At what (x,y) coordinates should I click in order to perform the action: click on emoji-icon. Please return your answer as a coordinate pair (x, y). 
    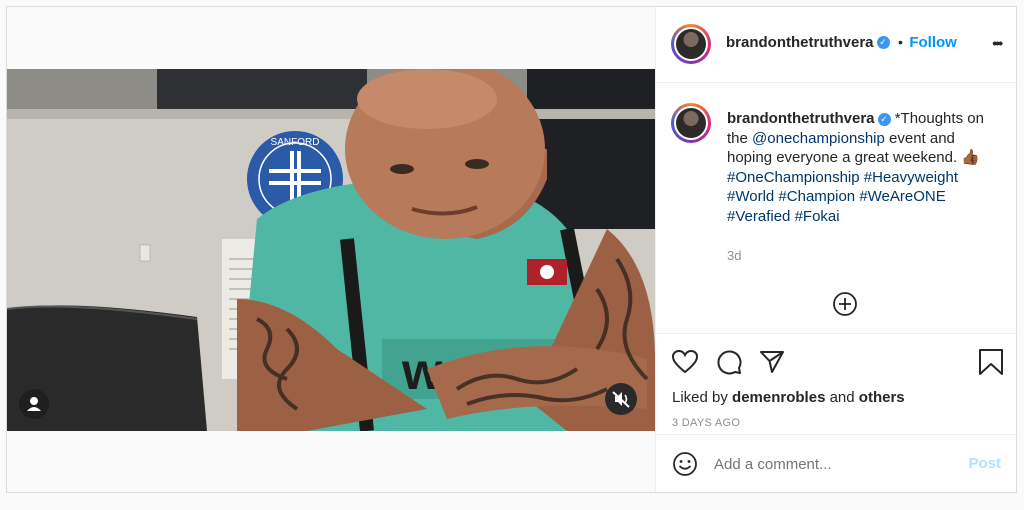
    Looking at the image, I should click on (685, 464).